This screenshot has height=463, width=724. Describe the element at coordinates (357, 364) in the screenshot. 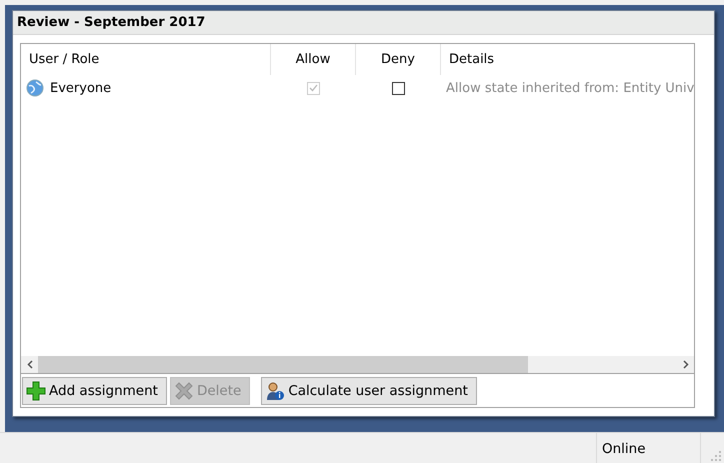

I see `horizontal-scrollbar` at that location.